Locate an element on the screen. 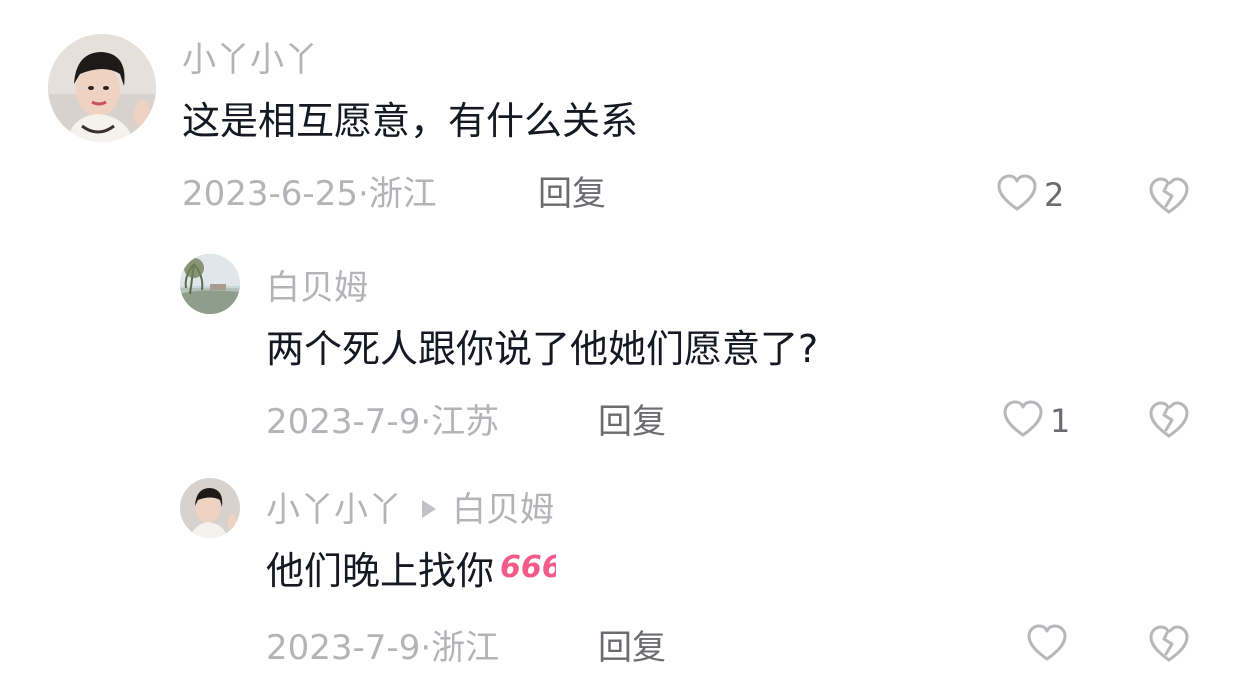  reply-to-username: 白贝姆 is located at coordinates (503, 510).